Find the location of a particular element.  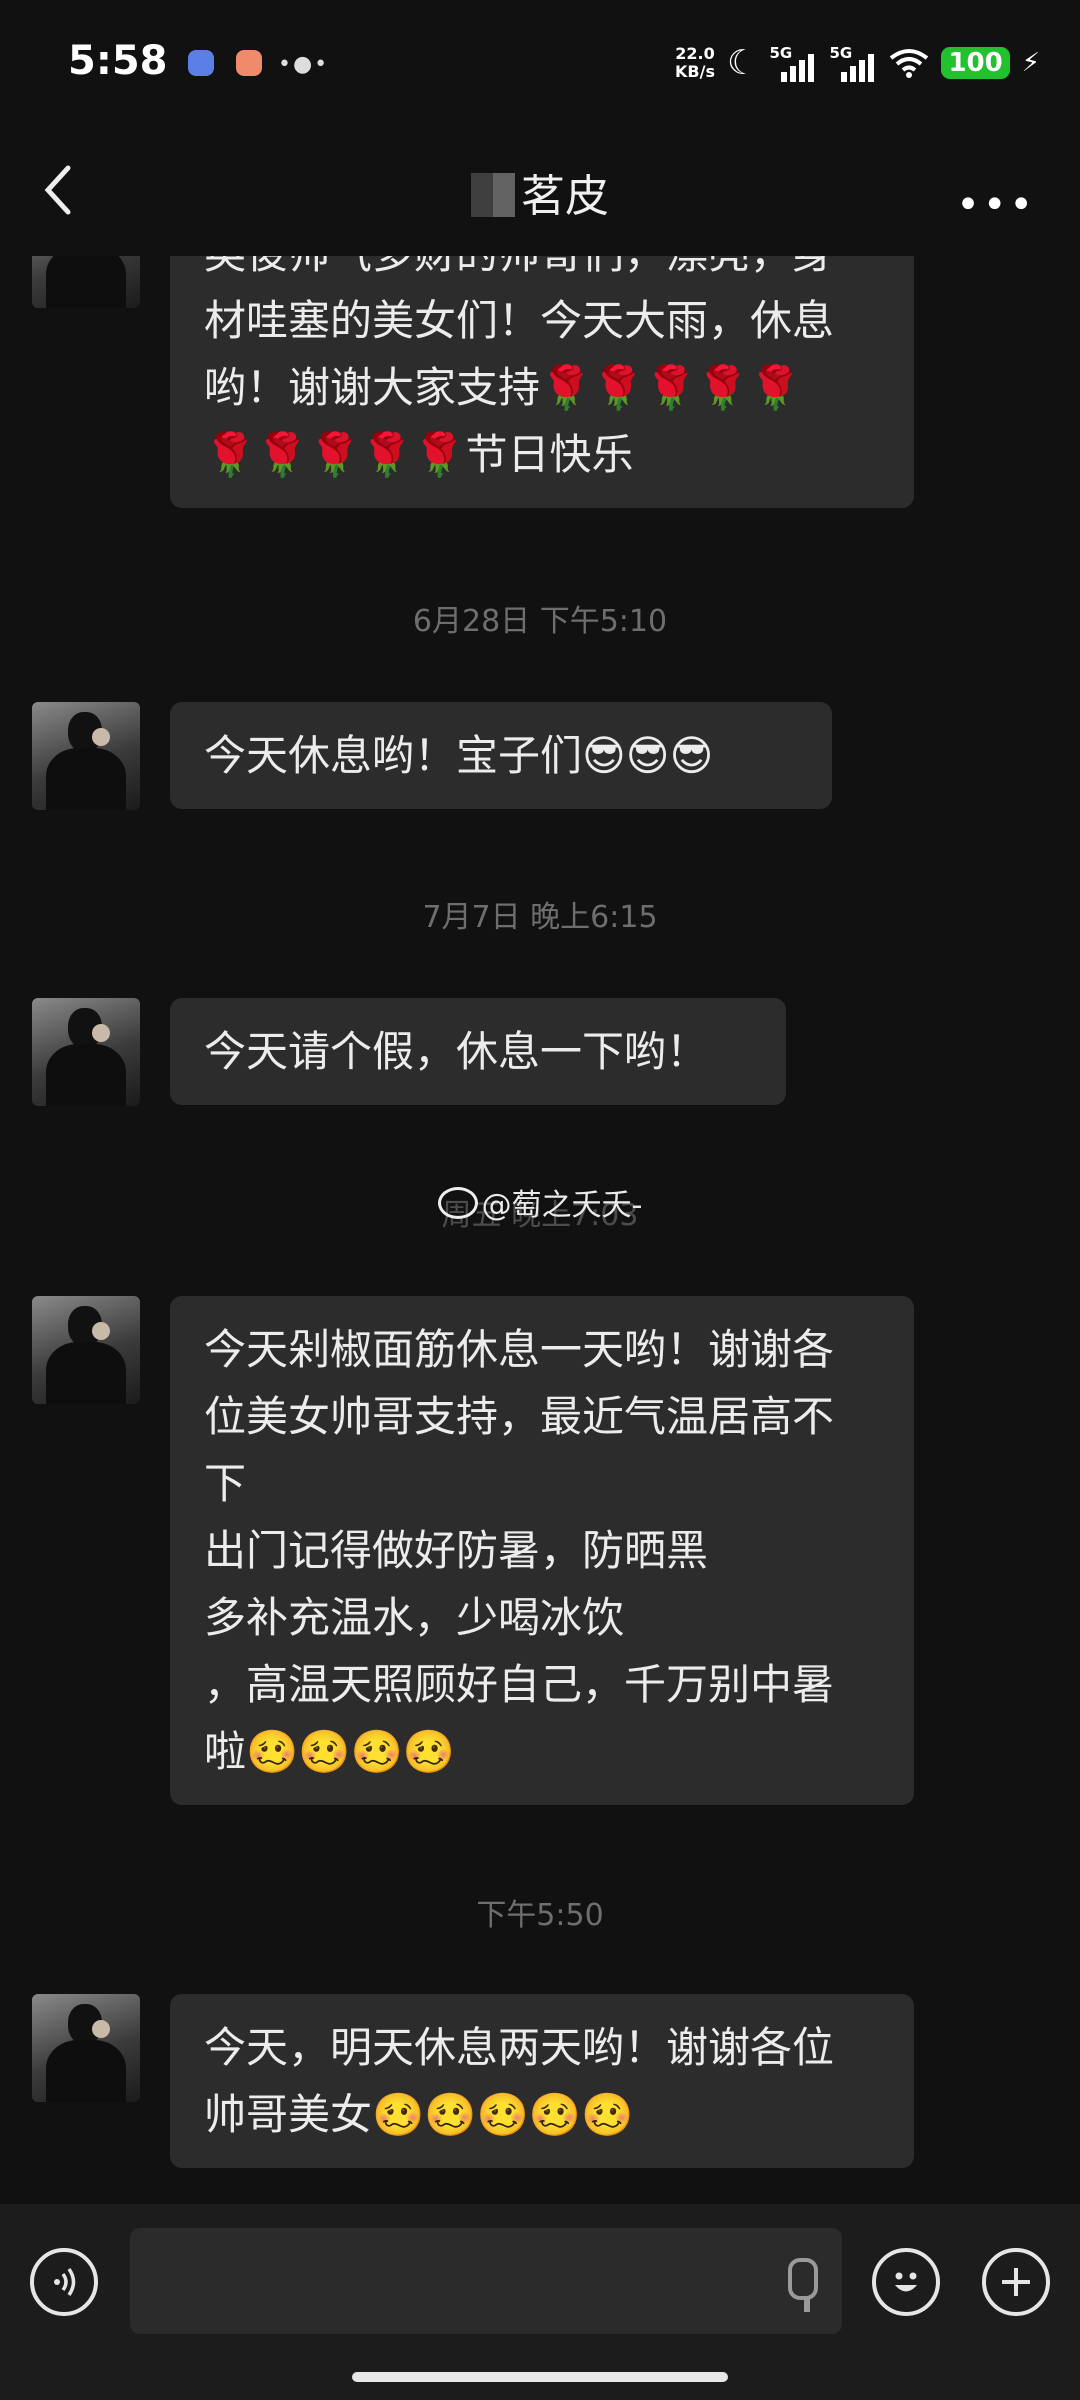

contact-name: 茗皮 is located at coordinates (540, 192).